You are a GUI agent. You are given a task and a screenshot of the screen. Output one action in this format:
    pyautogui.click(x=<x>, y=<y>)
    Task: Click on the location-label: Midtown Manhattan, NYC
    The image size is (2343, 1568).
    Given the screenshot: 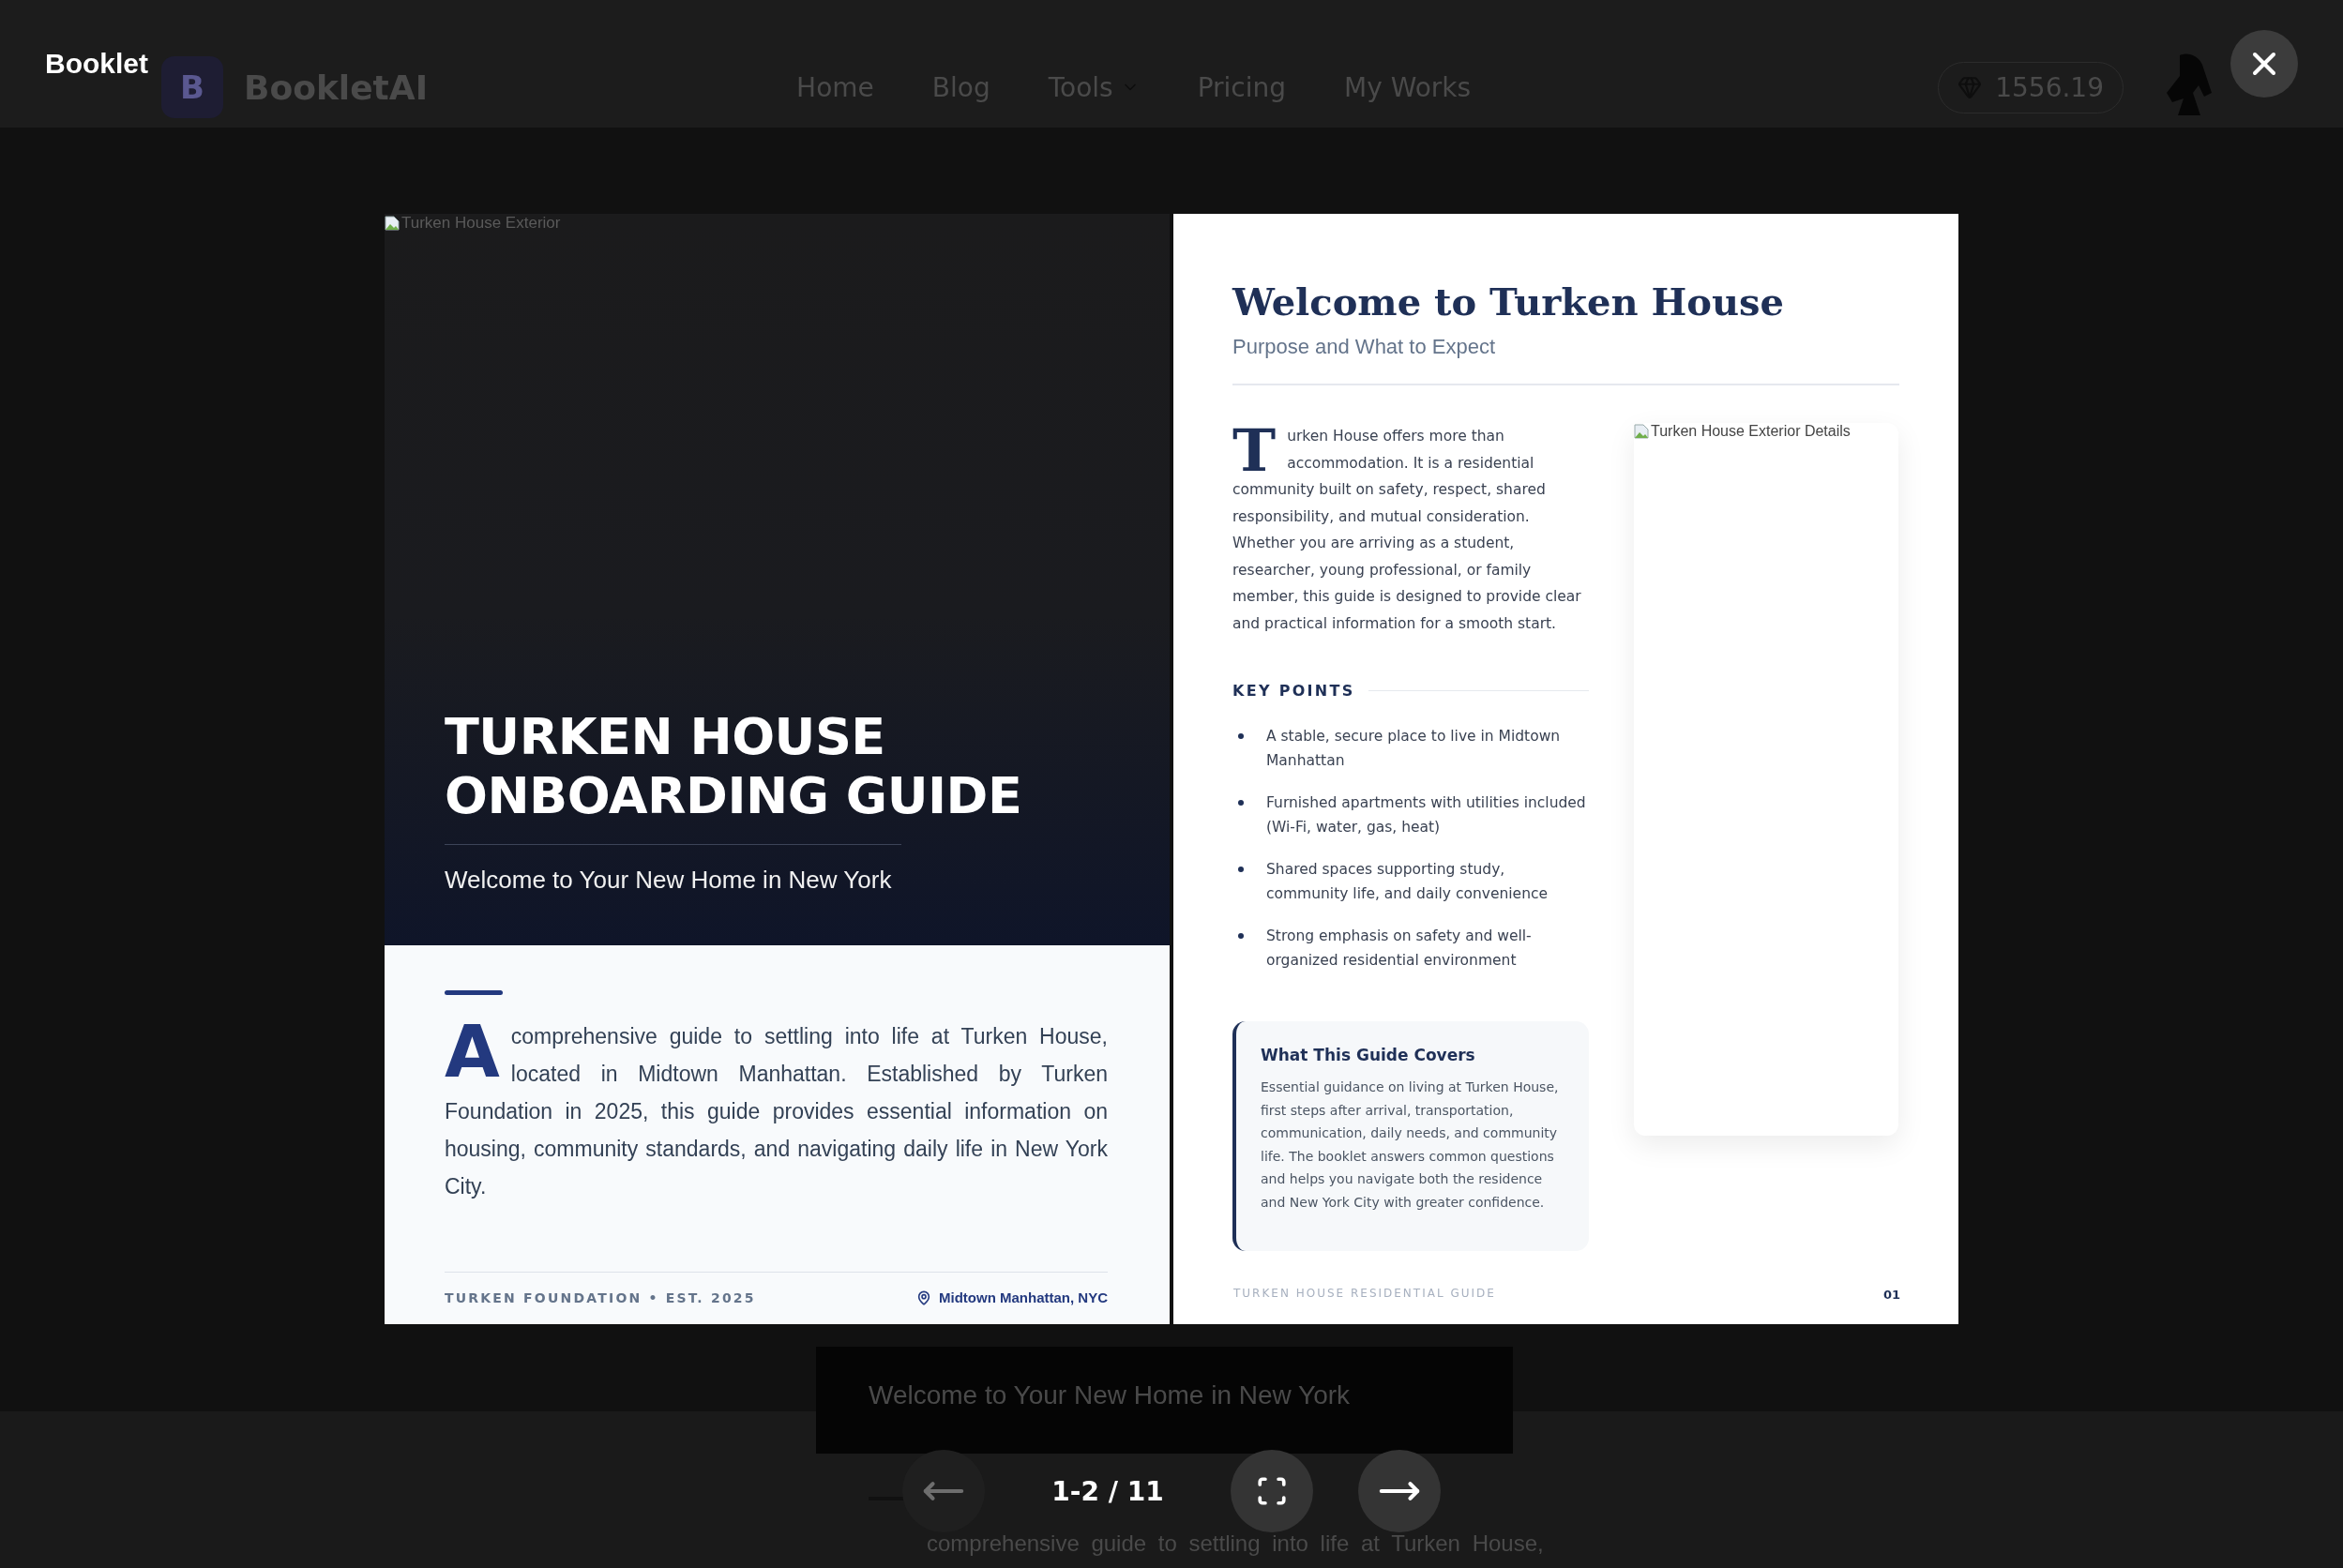 What is the action you would take?
    pyautogui.click(x=1023, y=1297)
    